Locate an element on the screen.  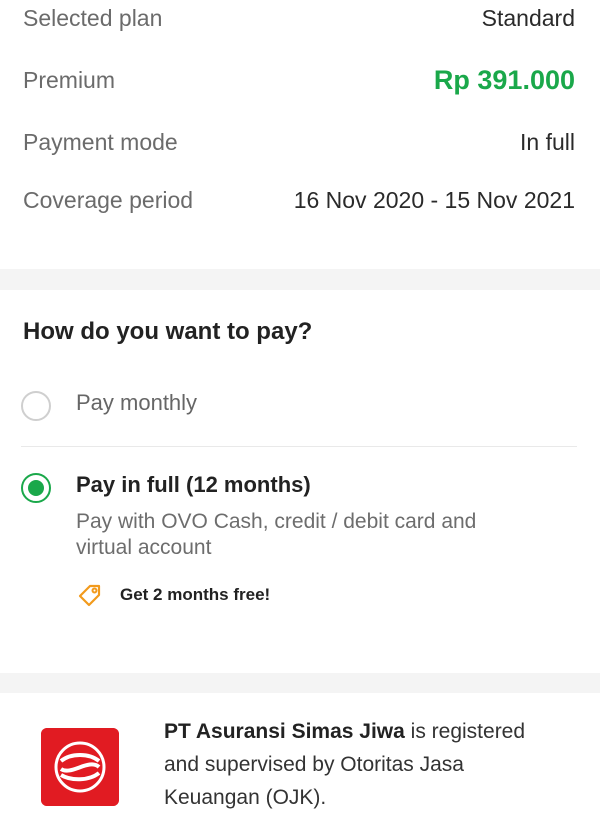
promo-badge: Get 2 months free! is located at coordinates (296, 595).